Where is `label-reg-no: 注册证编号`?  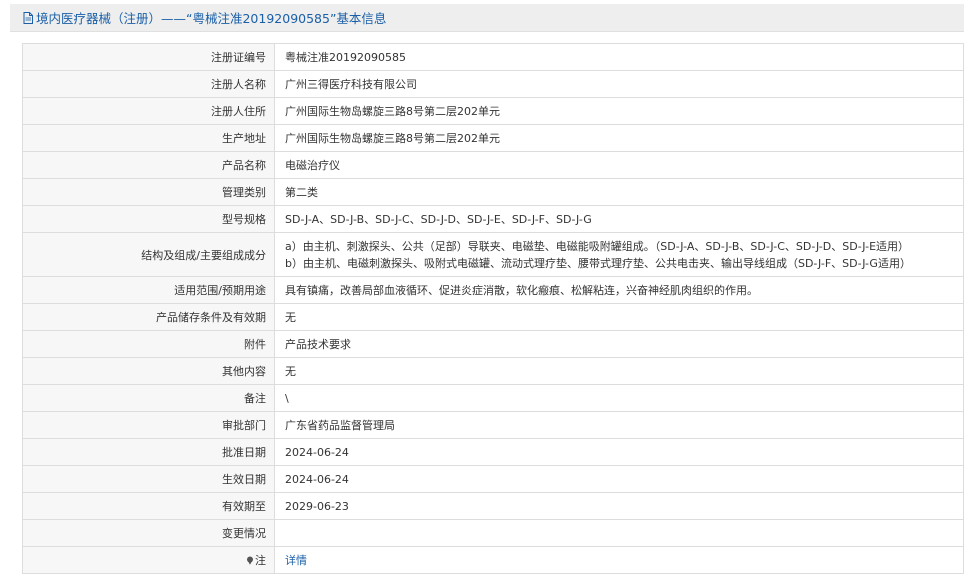
label-reg-no: 注册证编号 is located at coordinates (148, 57).